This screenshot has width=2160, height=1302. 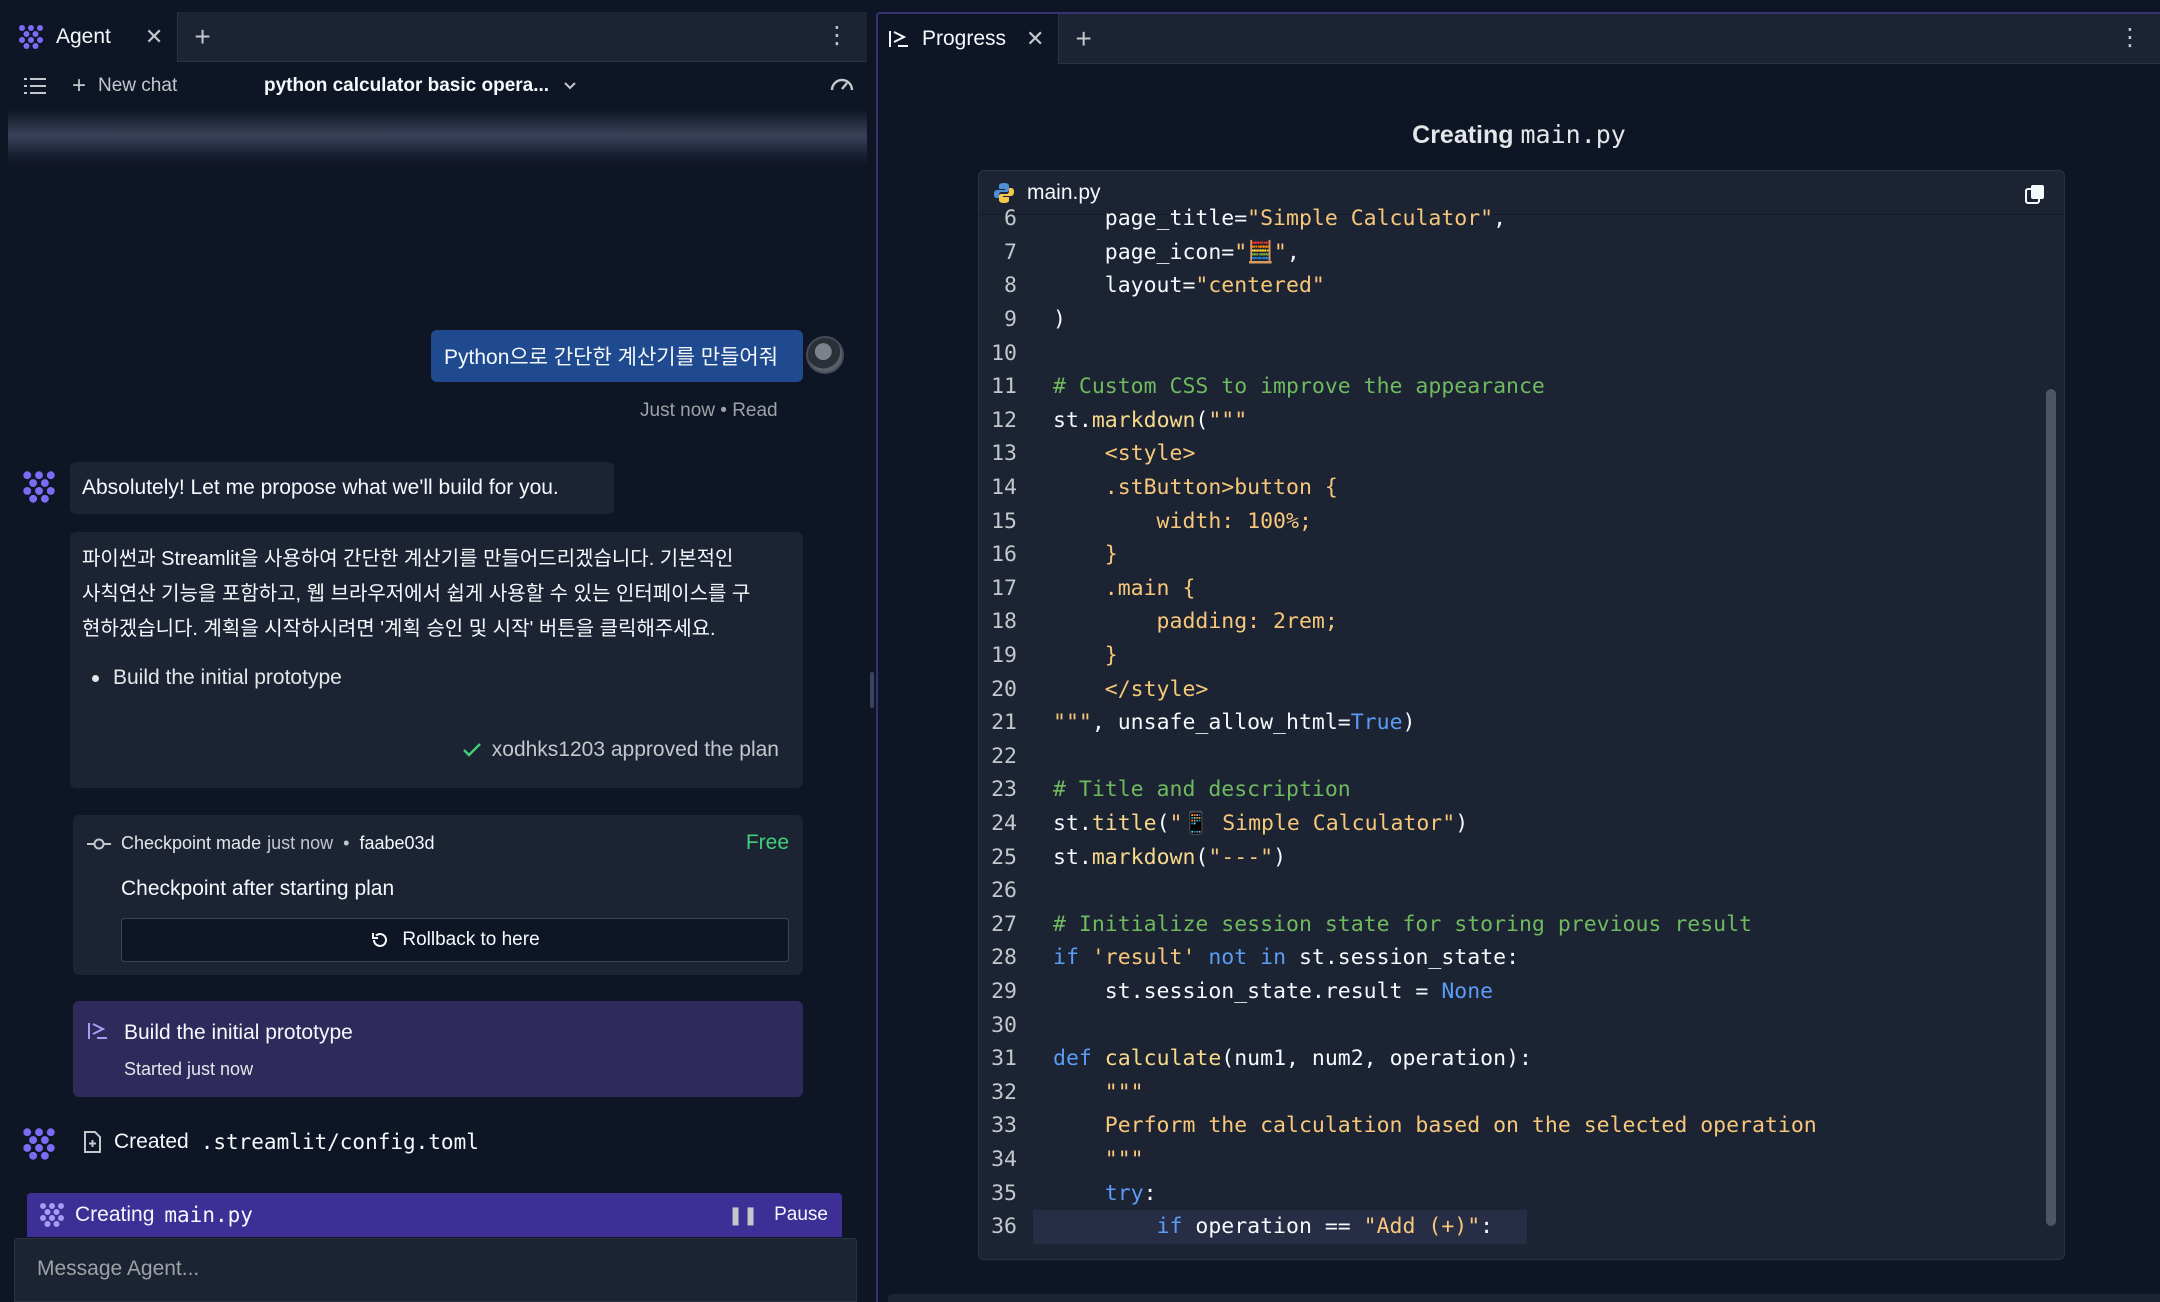 I want to click on code-line: 32 """, so click(x=1521, y=1093).